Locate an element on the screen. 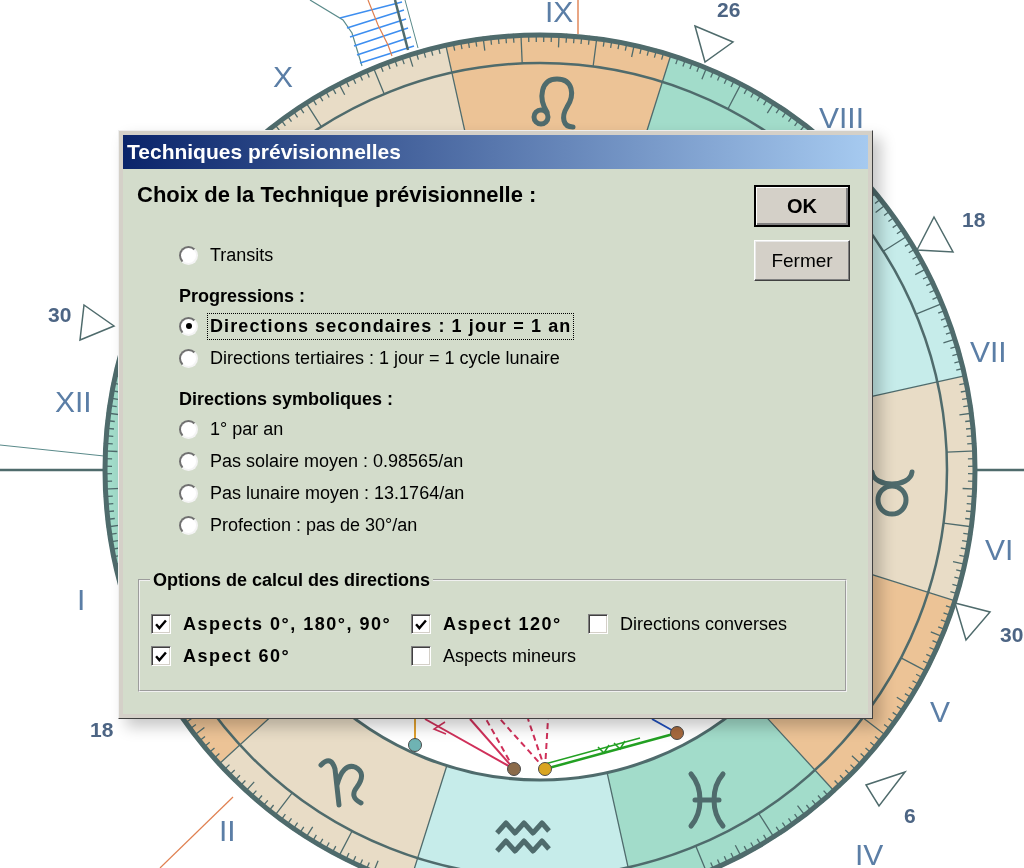 The height and width of the screenshot is (868, 1024). radio-option: Pas solaire moyen : 0.98565/an is located at coordinates (323, 461).